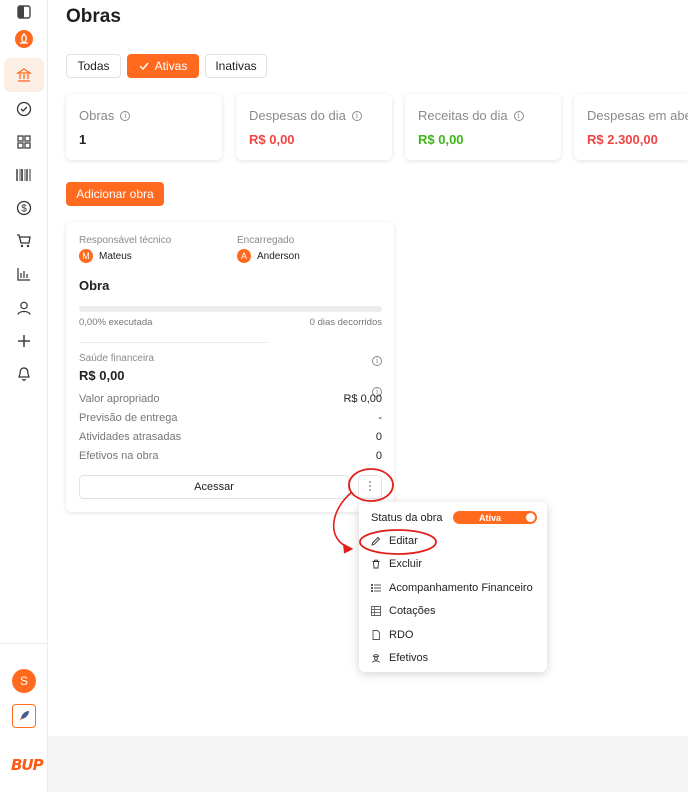 The image size is (688, 792). Describe the element at coordinates (376, 635) in the screenshot. I see `document-icon` at that location.